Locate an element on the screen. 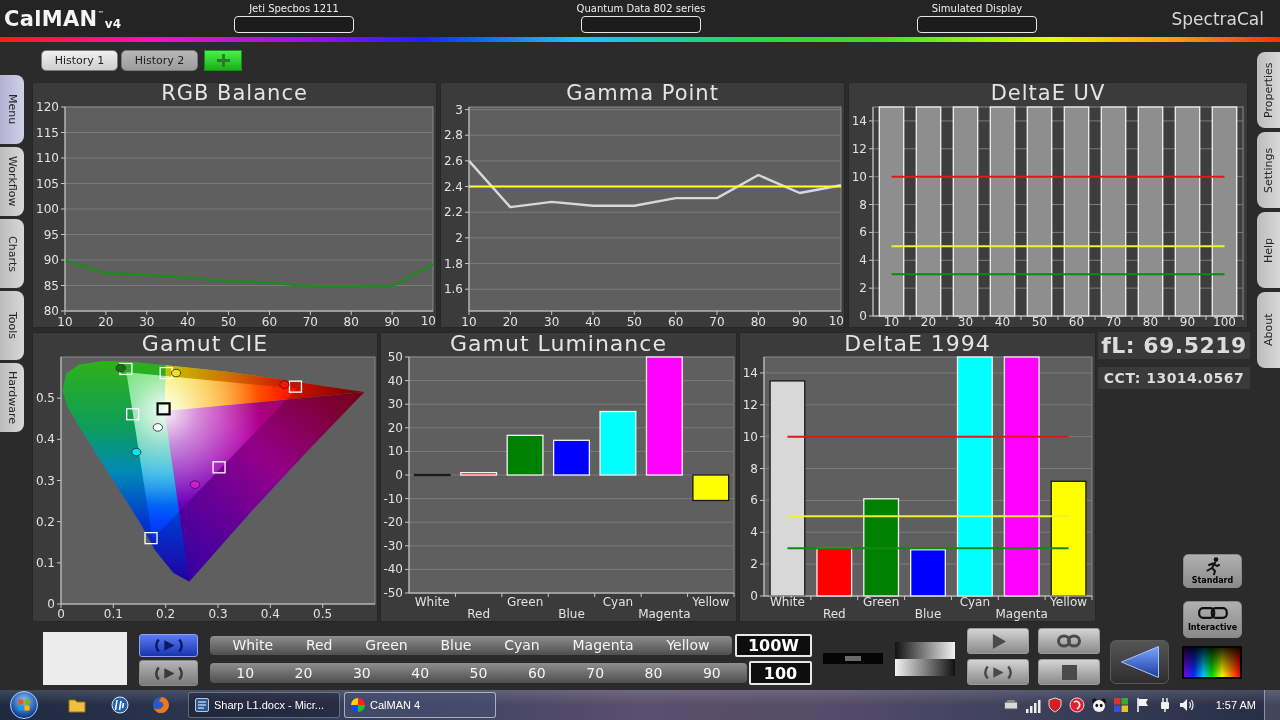 The width and height of the screenshot is (1280, 720). axis-tick-label: 8 is located at coordinates (754, 468).